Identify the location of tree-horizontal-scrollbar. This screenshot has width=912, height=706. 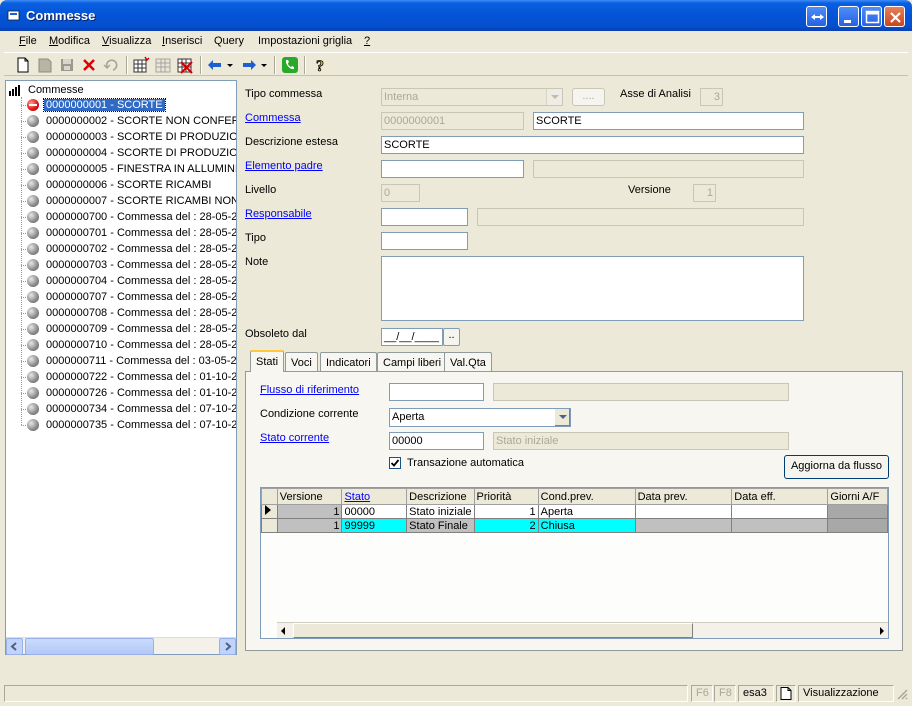
(121, 646).